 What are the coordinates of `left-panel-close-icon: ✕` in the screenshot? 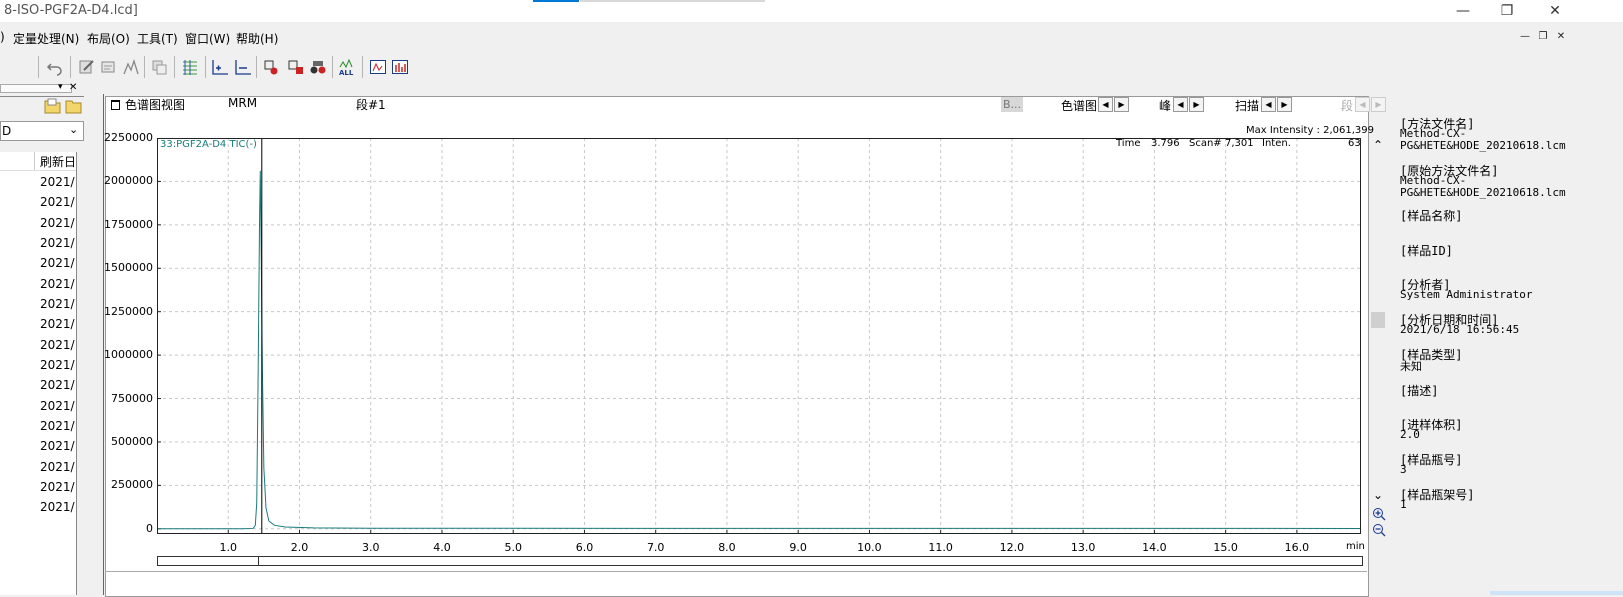 It's located at (73, 87).